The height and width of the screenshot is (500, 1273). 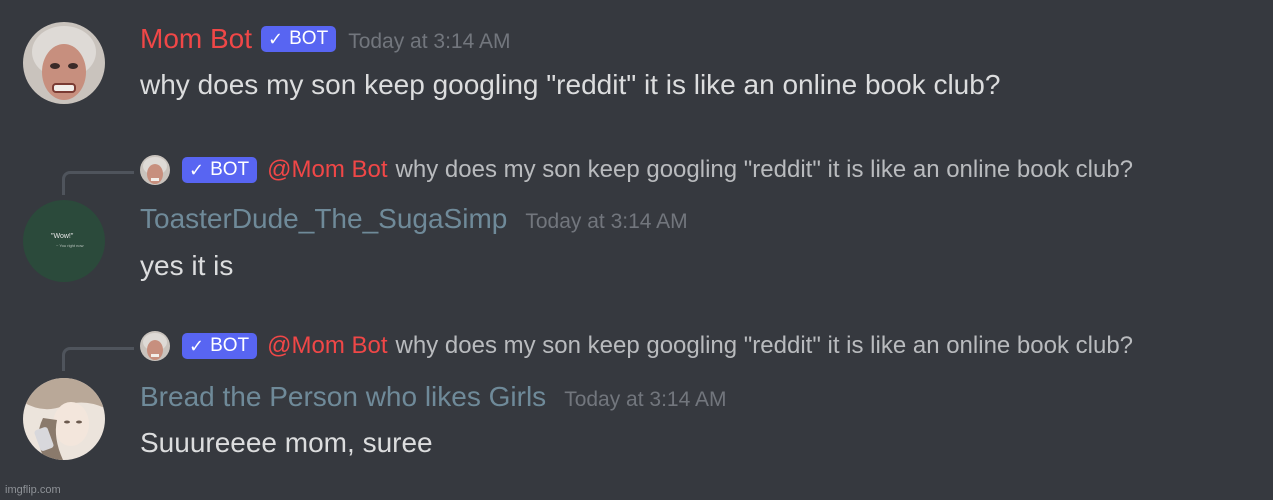 What do you see at coordinates (196, 39) in the screenshot?
I see `author-name: Mom Bot` at bounding box center [196, 39].